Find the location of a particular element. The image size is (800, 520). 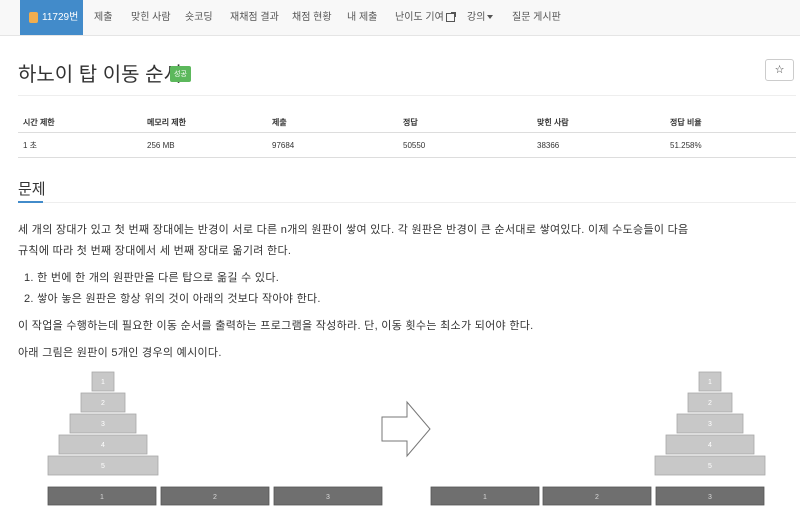

nav-status: 채점 현황 is located at coordinates (312, 17).